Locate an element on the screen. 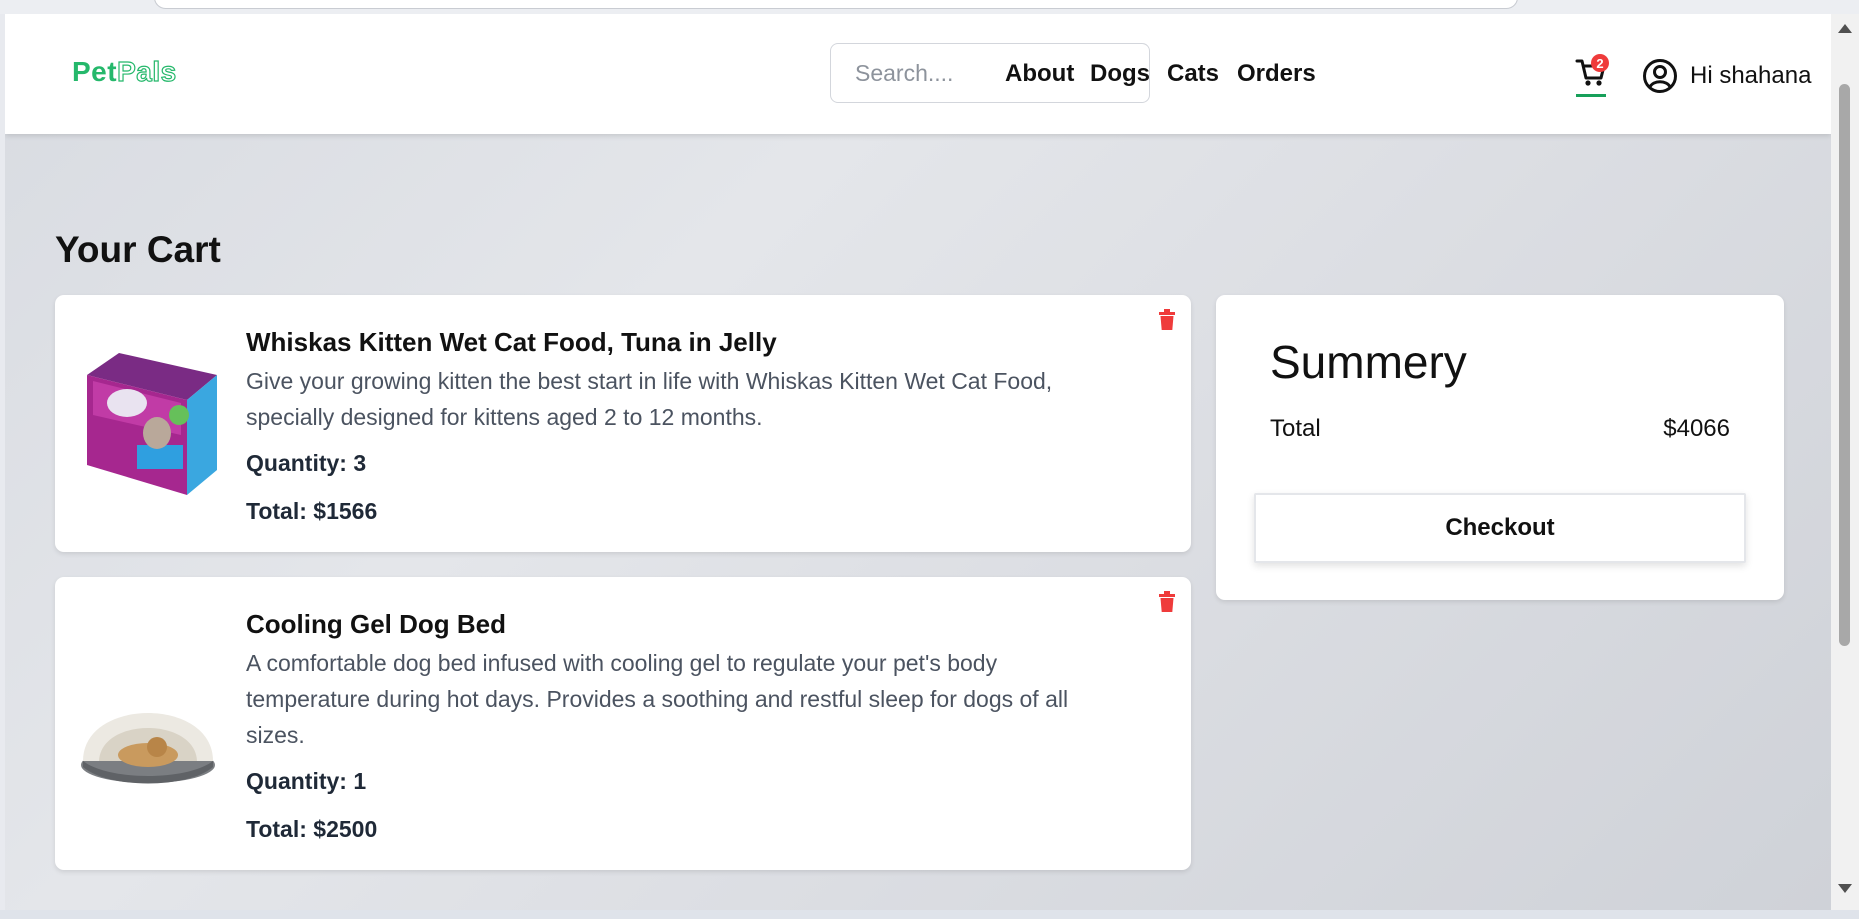 The image size is (1859, 919). vertical-scrollbar is located at coordinates (1845, 462).